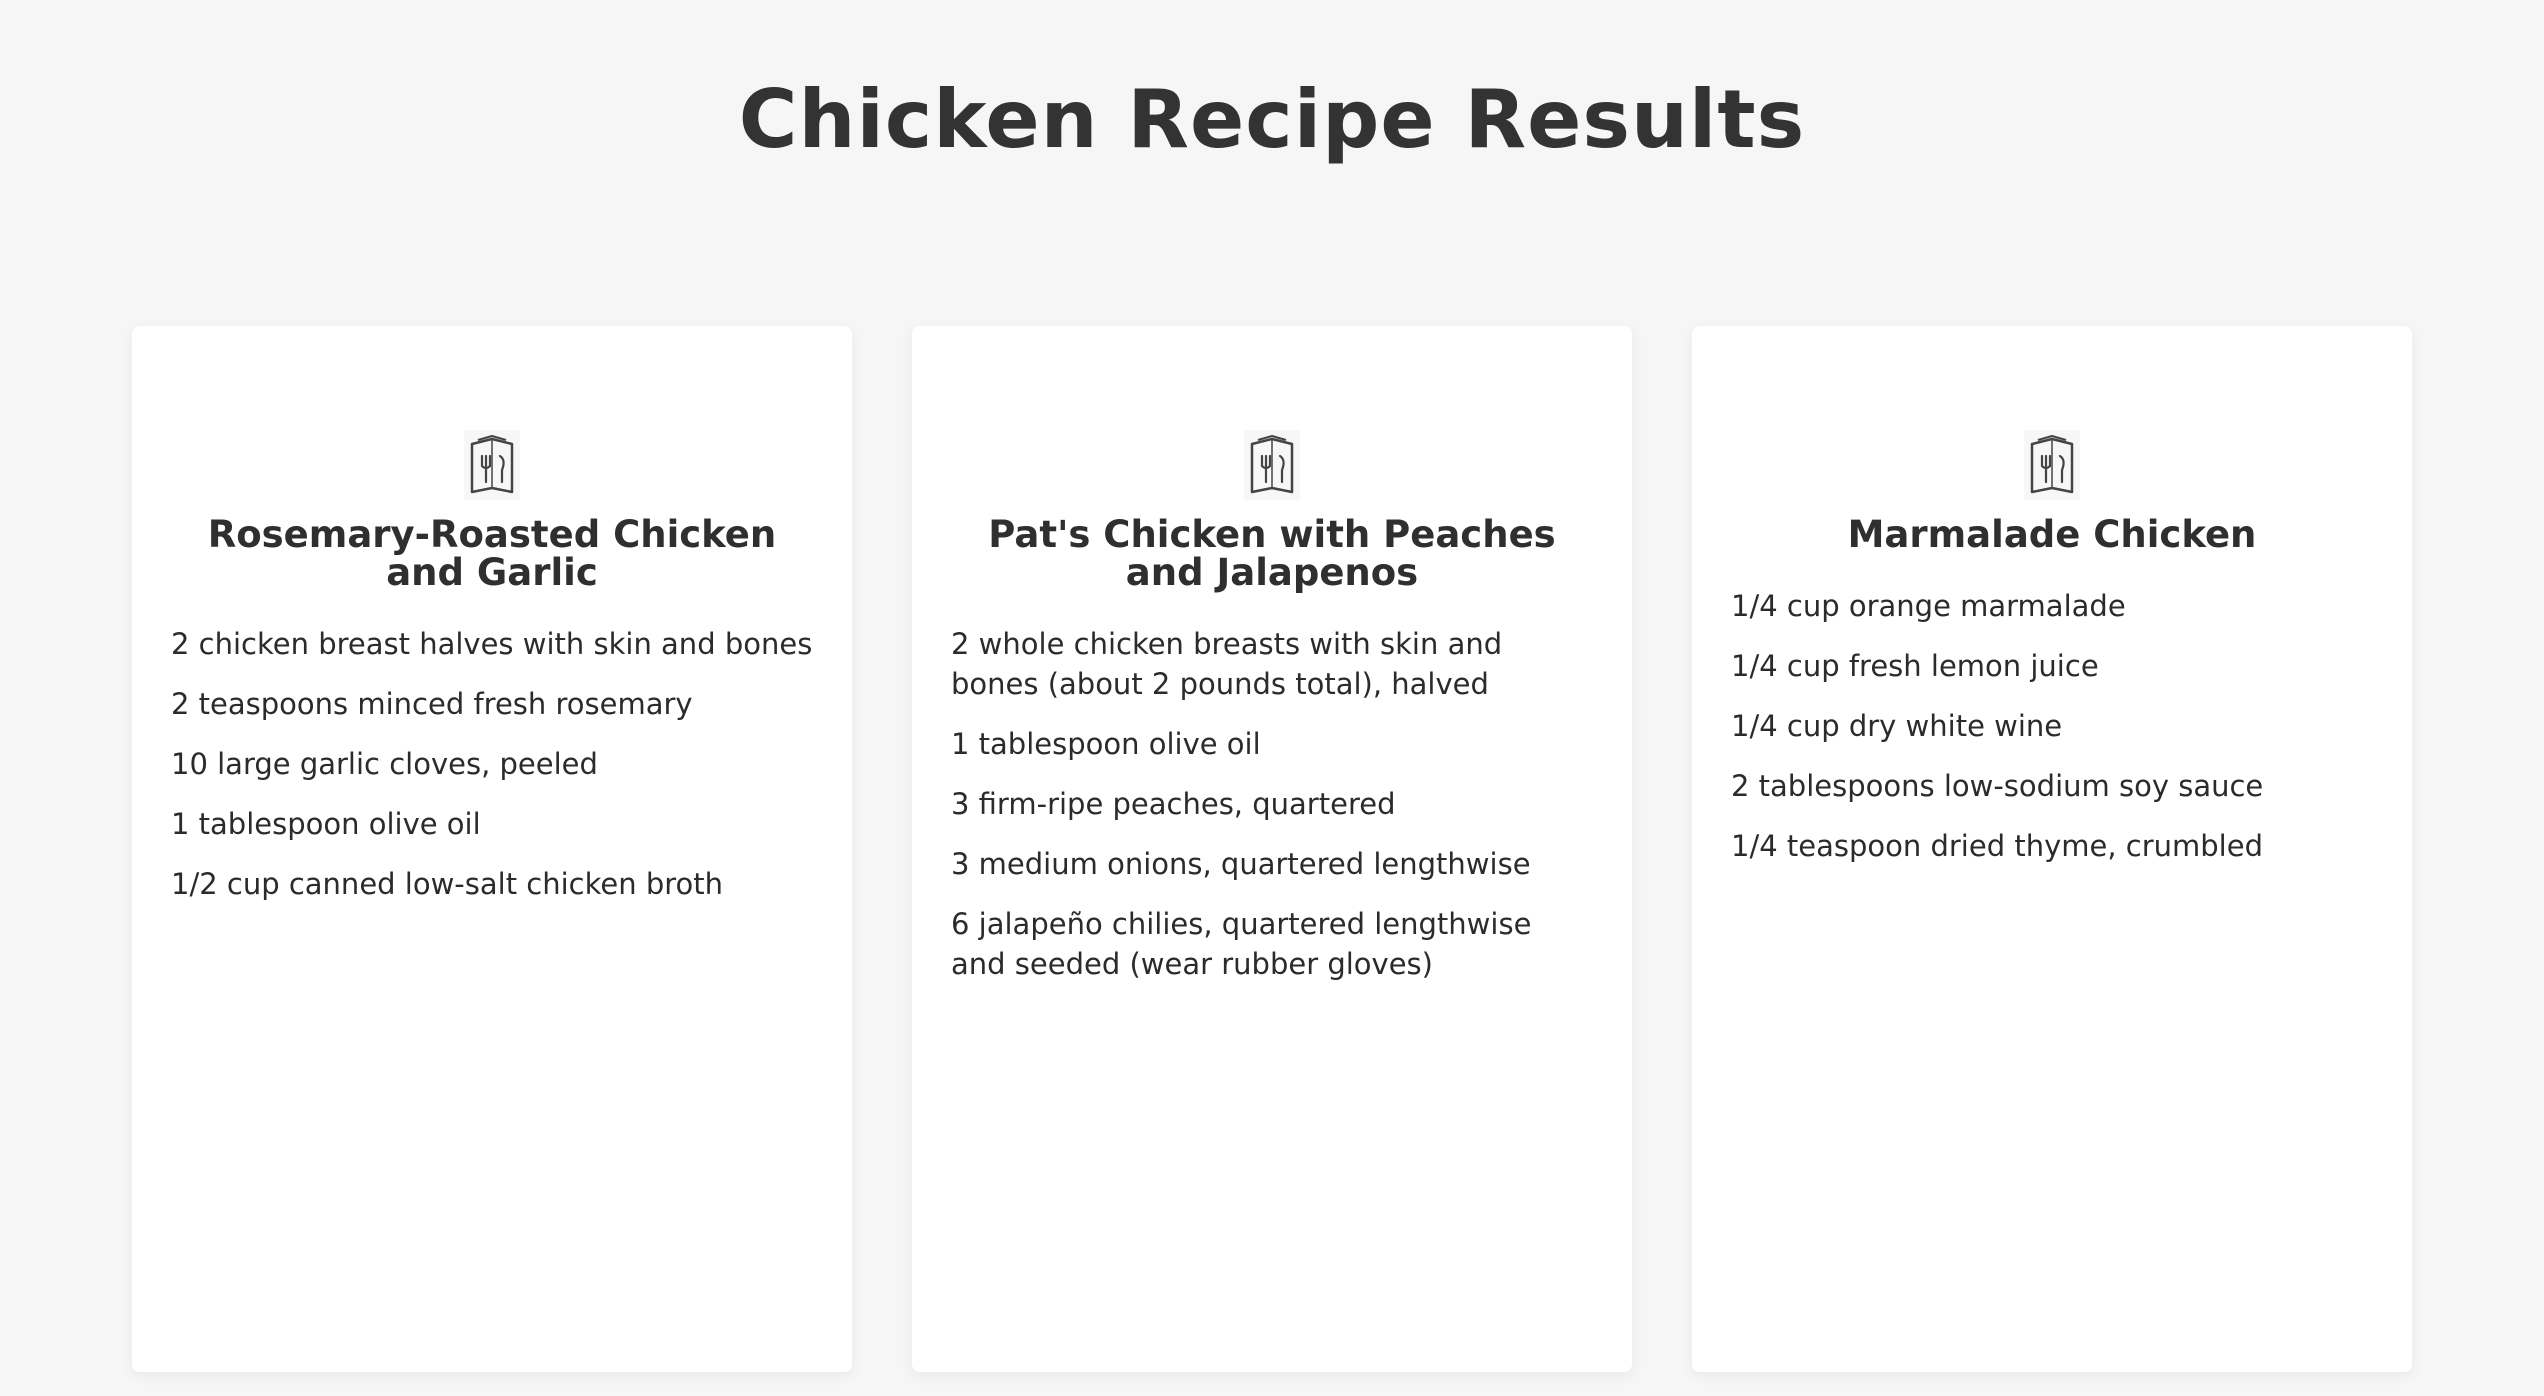  I want to click on ingredient-item: 3 medium onions, quartered lengthwise, so click(1241, 864).